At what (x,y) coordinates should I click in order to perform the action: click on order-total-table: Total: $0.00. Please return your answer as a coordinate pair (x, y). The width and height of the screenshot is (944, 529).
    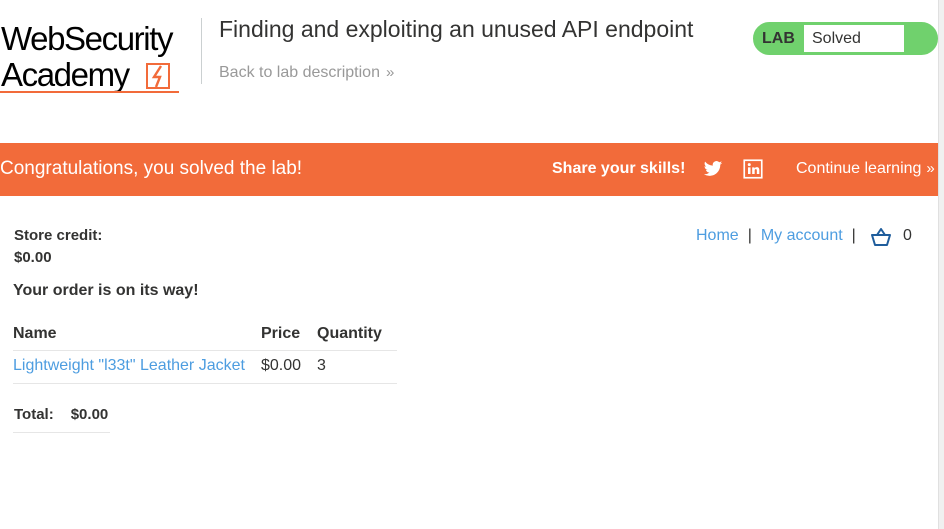
    Looking at the image, I should click on (62, 415).